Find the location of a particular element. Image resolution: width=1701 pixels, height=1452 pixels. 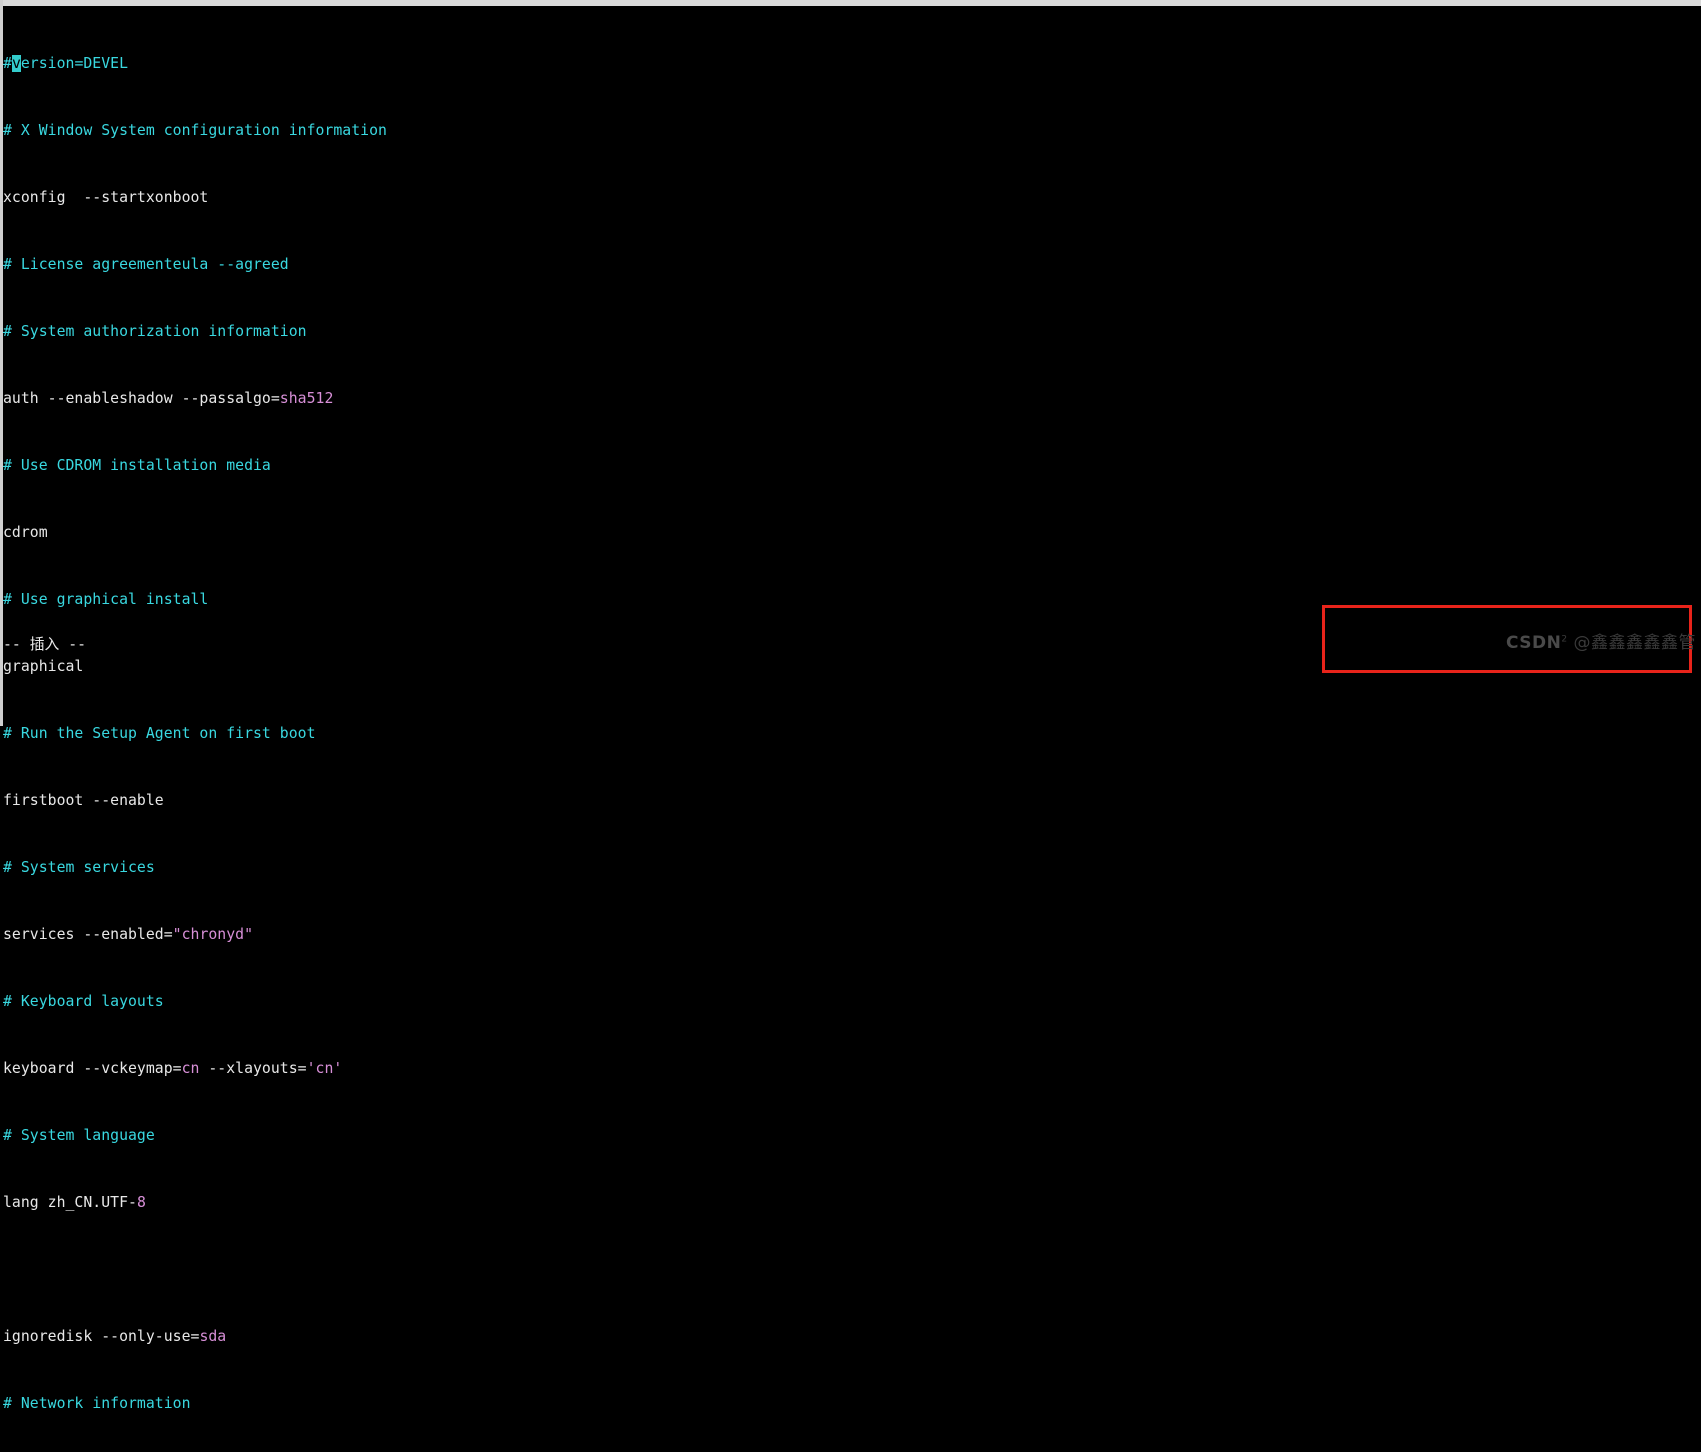

code-line: cdrom is located at coordinates (848, 533).